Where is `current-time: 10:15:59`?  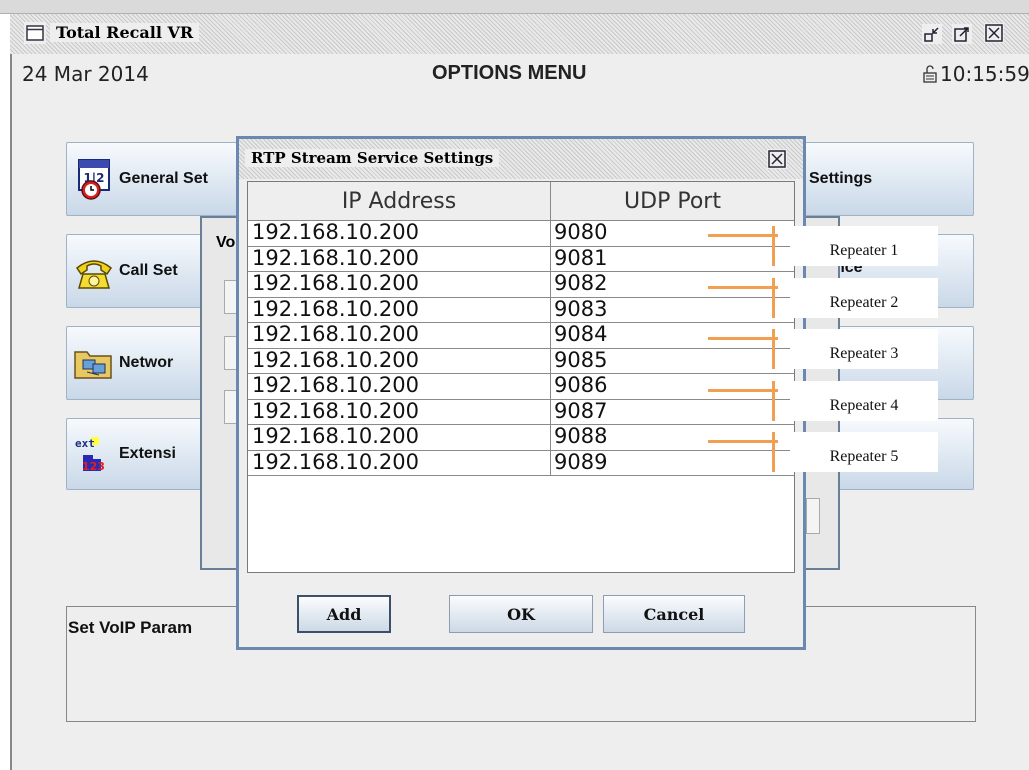
current-time: 10:15:59 is located at coordinates (984, 74).